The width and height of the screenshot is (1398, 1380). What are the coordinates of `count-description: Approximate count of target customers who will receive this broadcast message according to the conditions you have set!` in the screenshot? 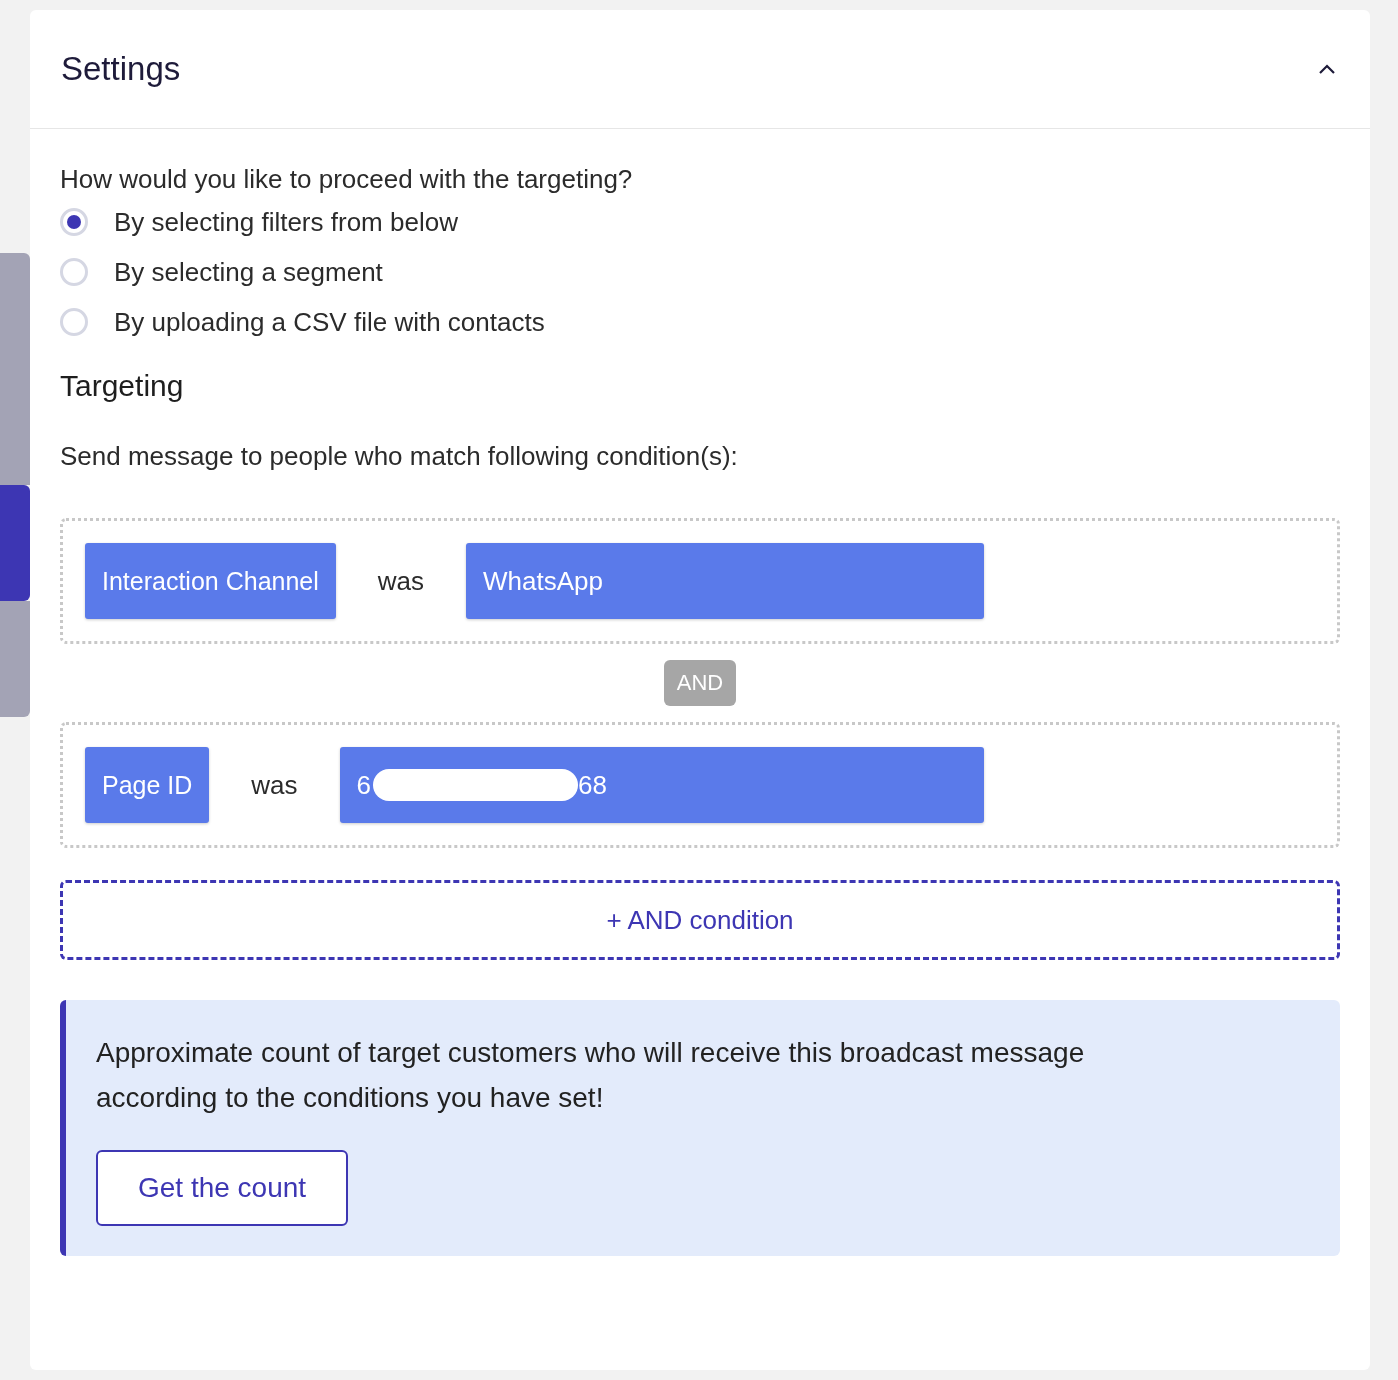 It's located at (591, 1075).